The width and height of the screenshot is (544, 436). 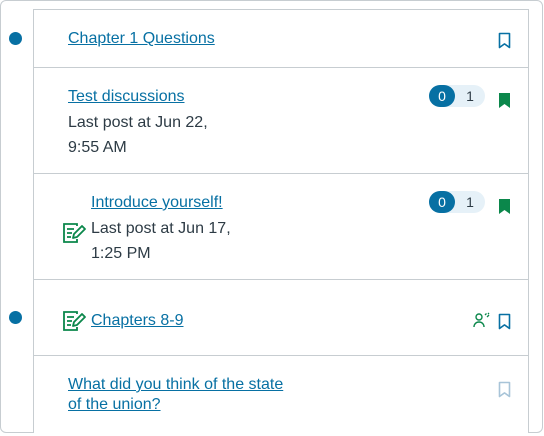 What do you see at coordinates (161, 228) in the screenshot?
I see `last-post-text: Last post at Jun 17,` at bounding box center [161, 228].